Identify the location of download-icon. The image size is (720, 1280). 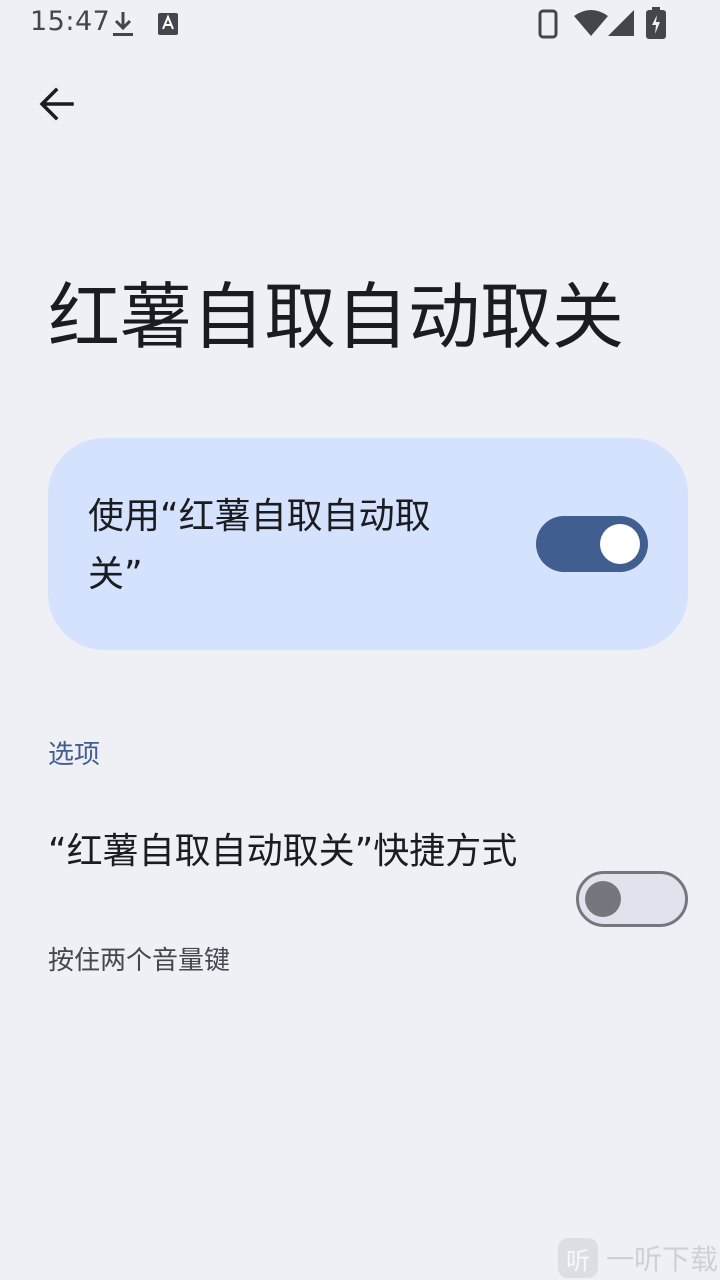
(123, 24).